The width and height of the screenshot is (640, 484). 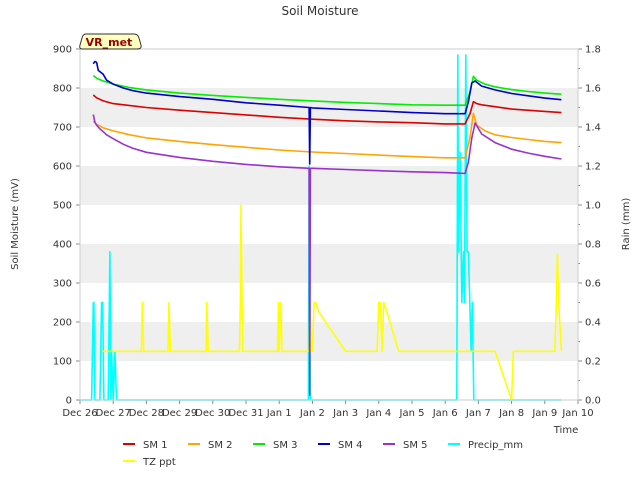 I want to click on y-tick-label: 300, so click(x=62, y=284).